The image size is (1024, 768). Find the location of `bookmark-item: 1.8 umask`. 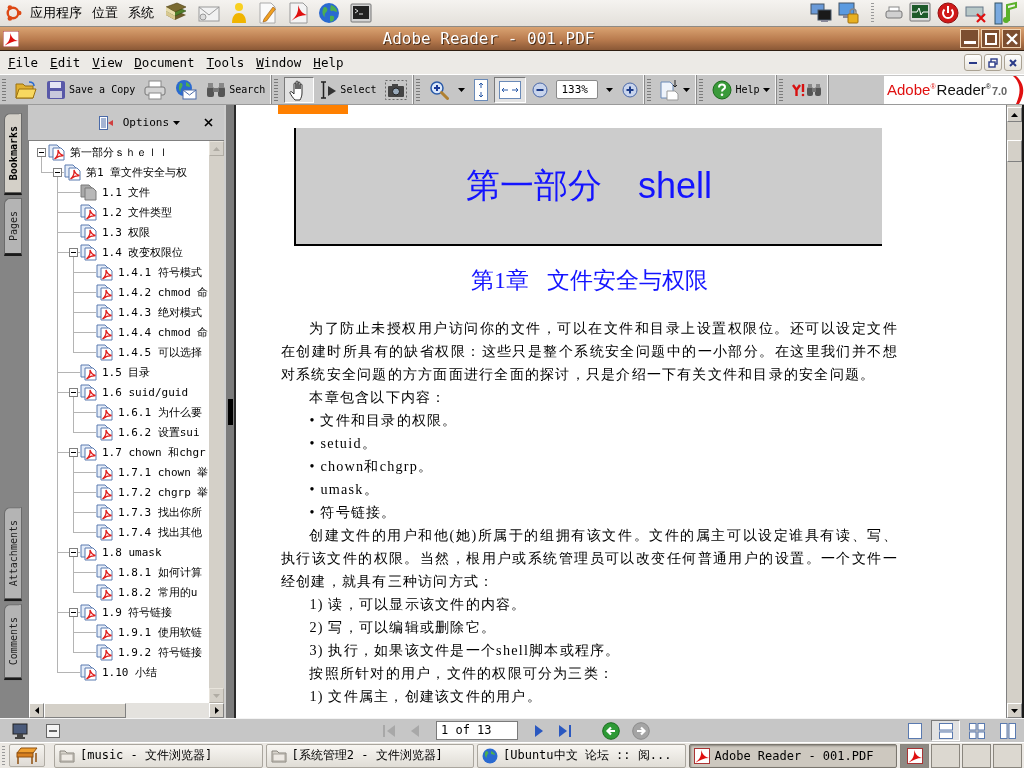

bookmark-item: 1.8 umask is located at coordinates (132, 552).